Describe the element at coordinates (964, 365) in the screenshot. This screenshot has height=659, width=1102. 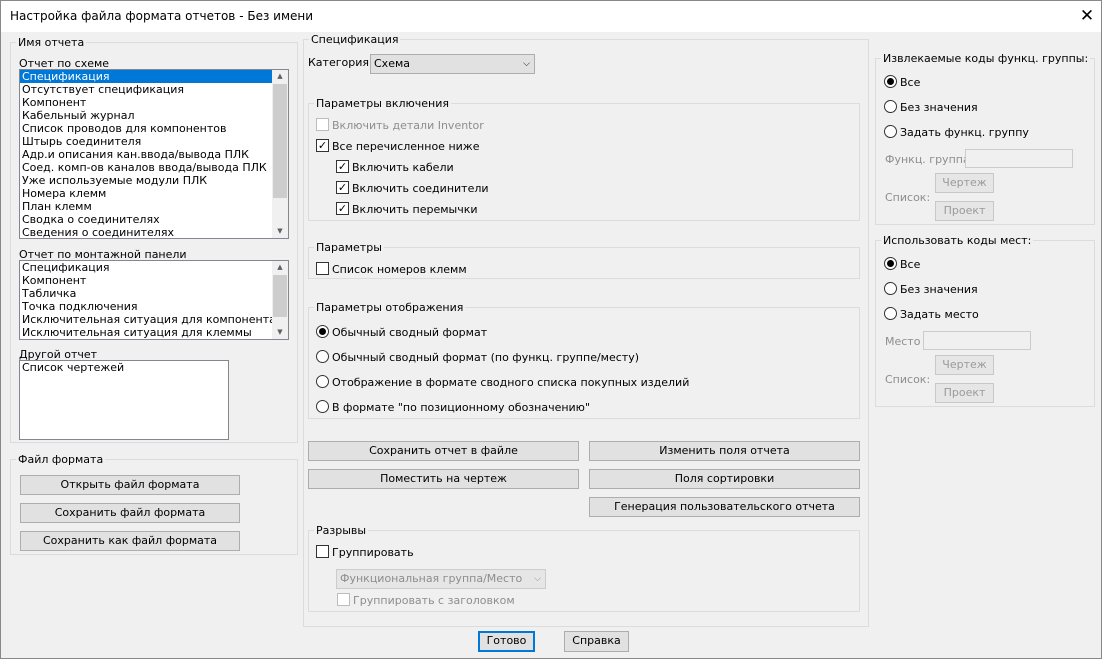
I see `loc-drawing-button: Чертеж` at that location.